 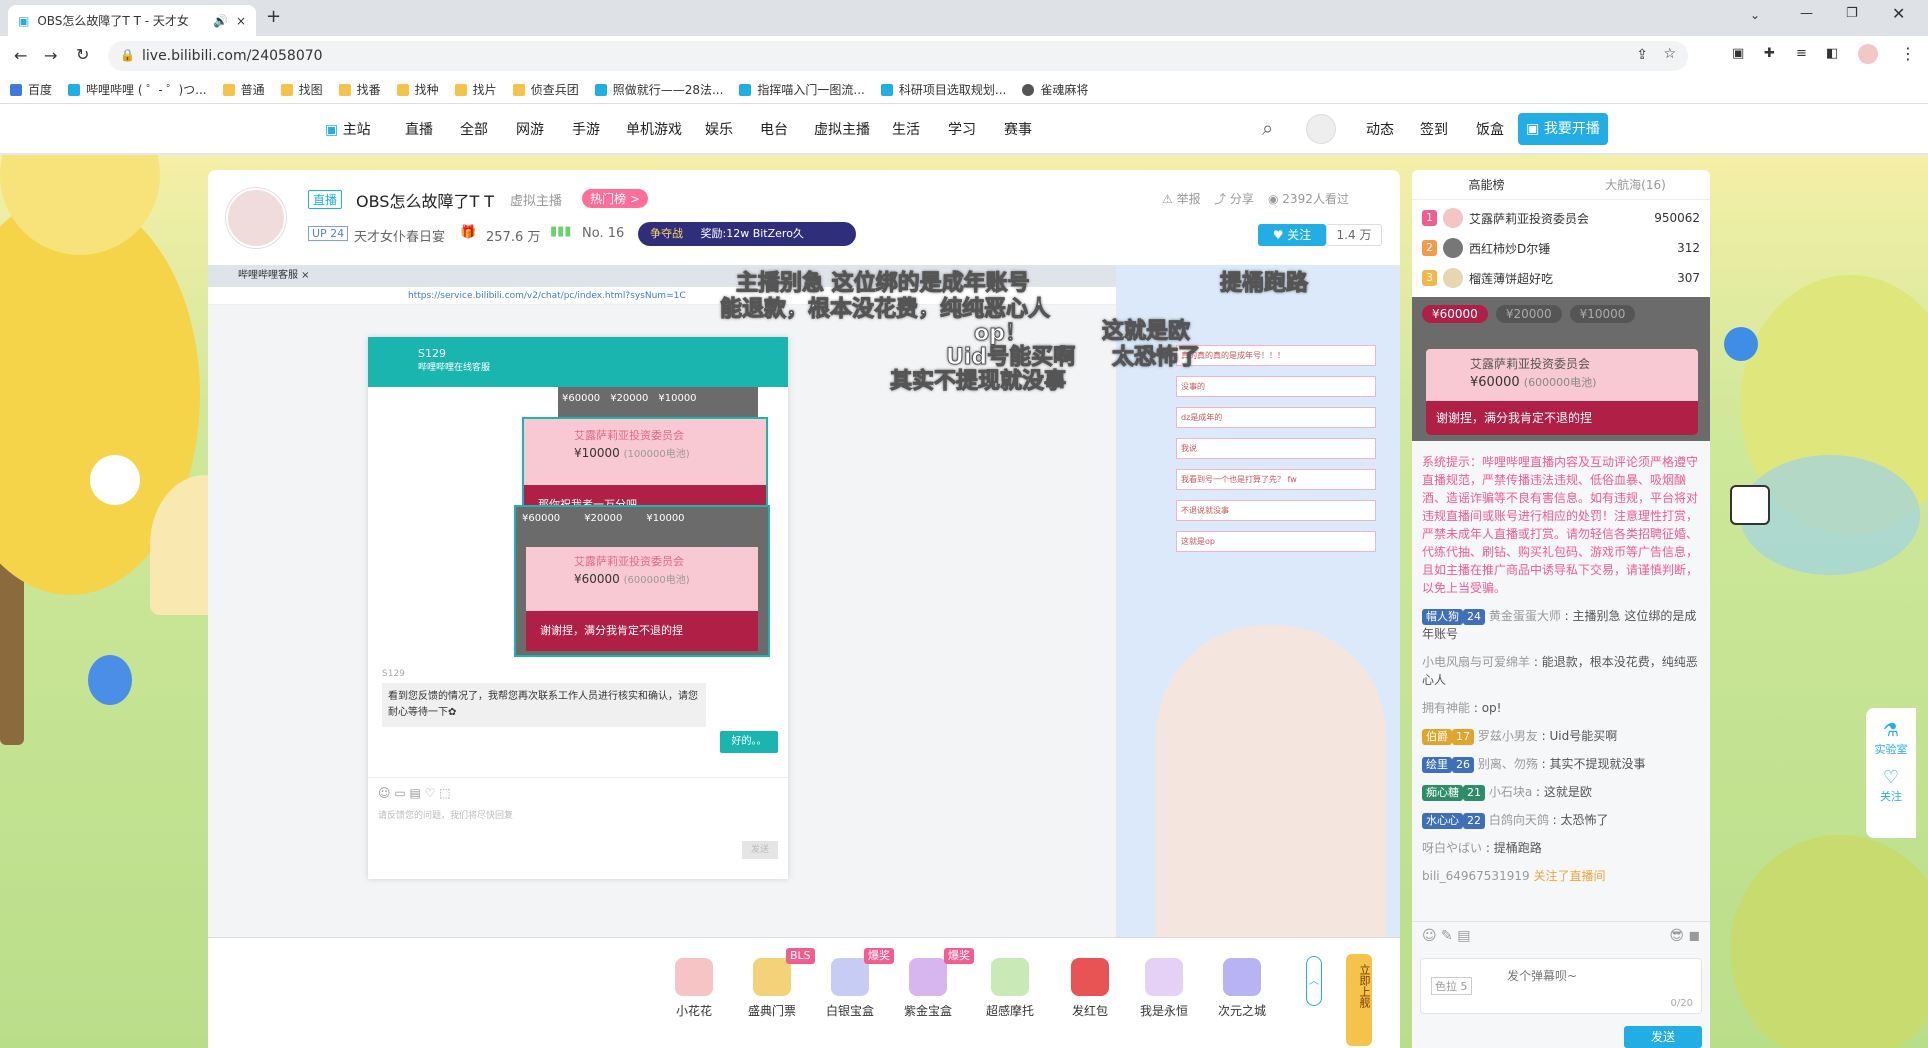 What do you see at coordinates (654, 129) in the screenshot?
I see `nav-single-games: 单机游戏` at bounding box center [654, 129].